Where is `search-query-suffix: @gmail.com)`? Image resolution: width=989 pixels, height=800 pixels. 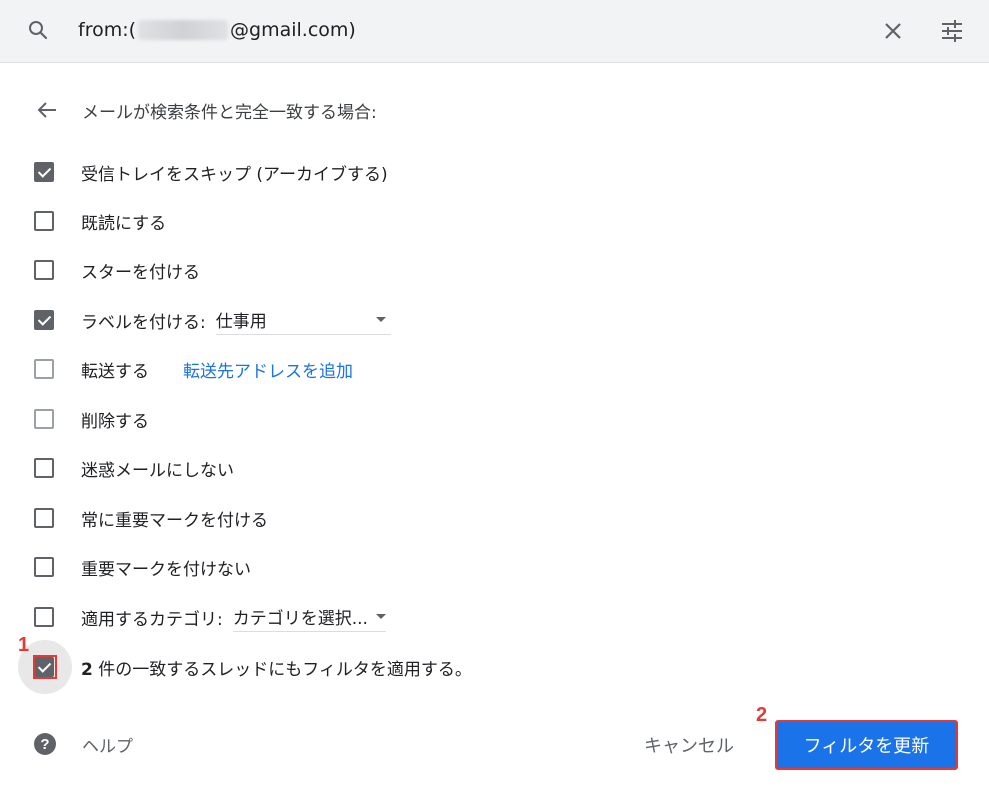
search-query-suffix: @gmail.com) is located at coordinates (293, 30).